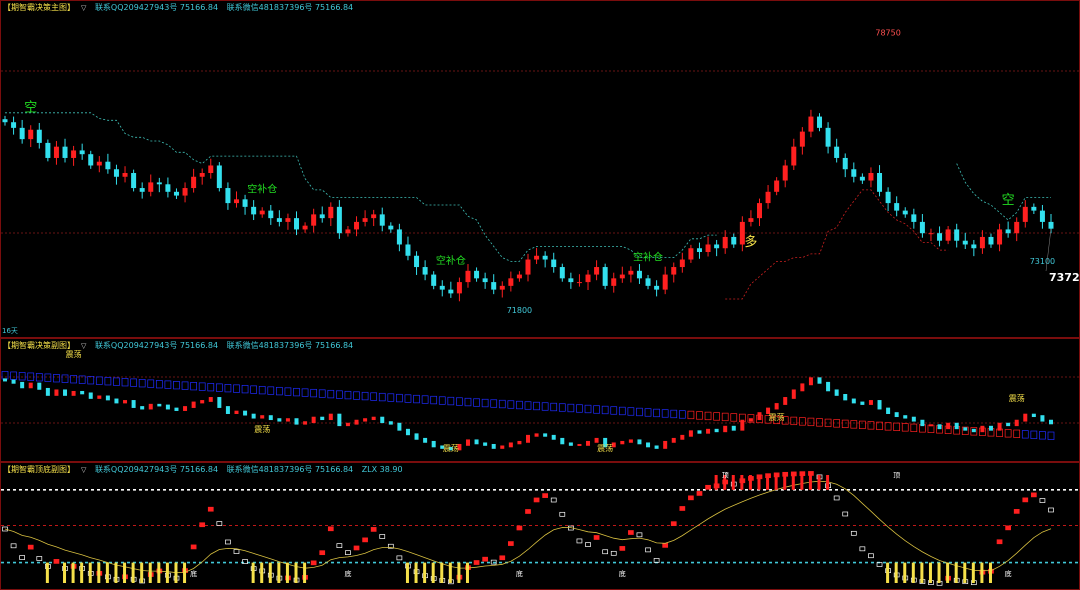 The width and height of the screenshot is (1080, 590). Describe the element at coordinates (1008, 573) in the screenshot. I see `bottom-label: 底` at that location.